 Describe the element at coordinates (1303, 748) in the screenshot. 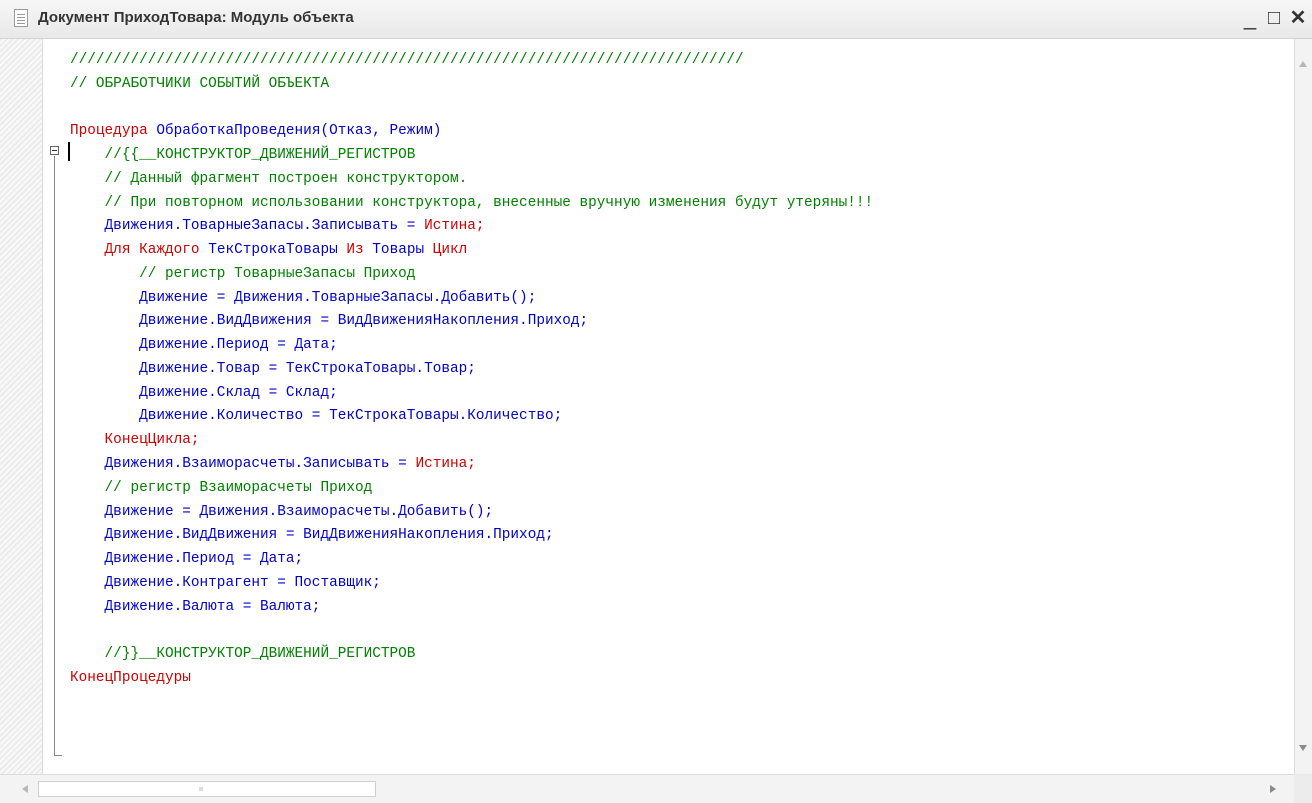

I see `scroll-down-arrow-icon` at that location.